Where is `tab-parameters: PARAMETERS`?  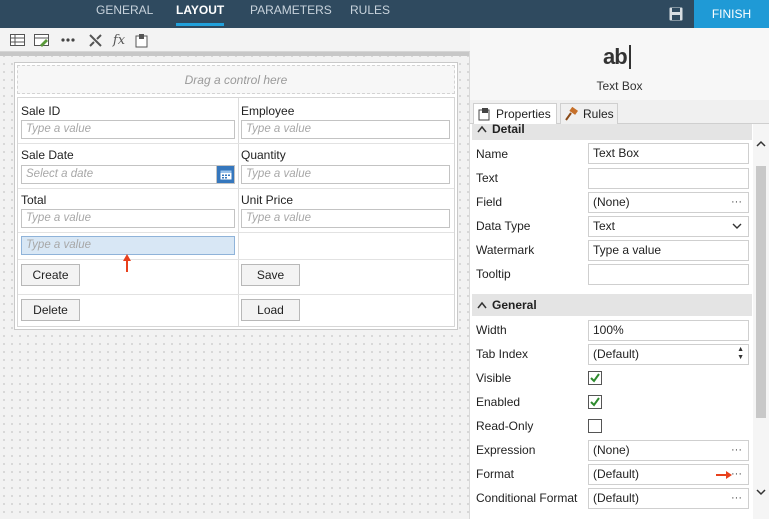
tab-parameters: PARAMETERS is located at coordinates (291, 14).